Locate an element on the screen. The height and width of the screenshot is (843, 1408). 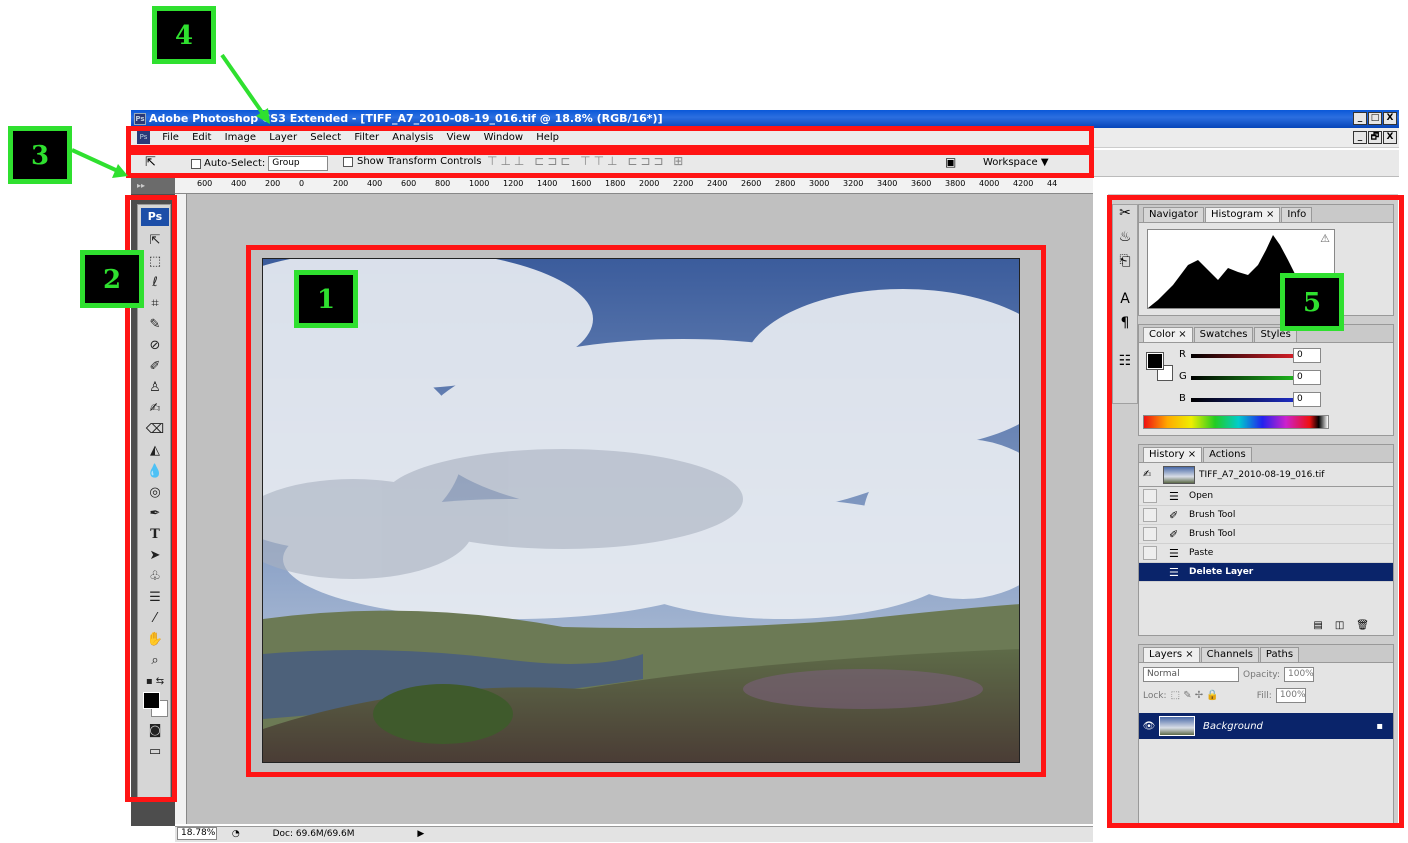
annotation-label-3: 3 is located at coordinates (40, 155).